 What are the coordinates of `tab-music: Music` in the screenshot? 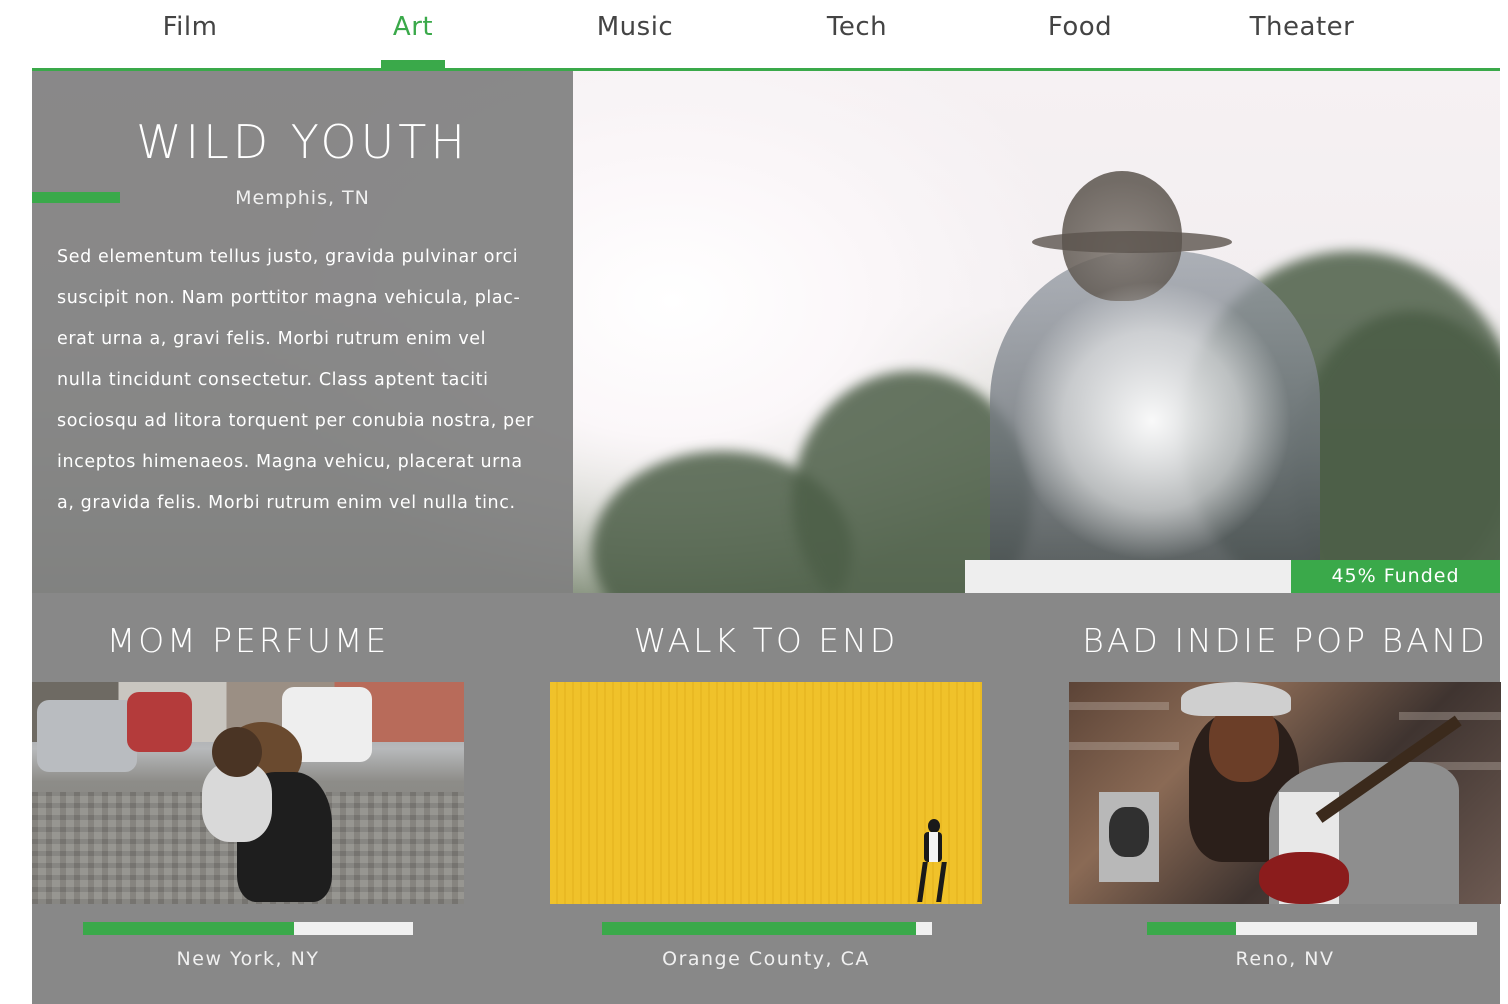 It's located at (635, 40).